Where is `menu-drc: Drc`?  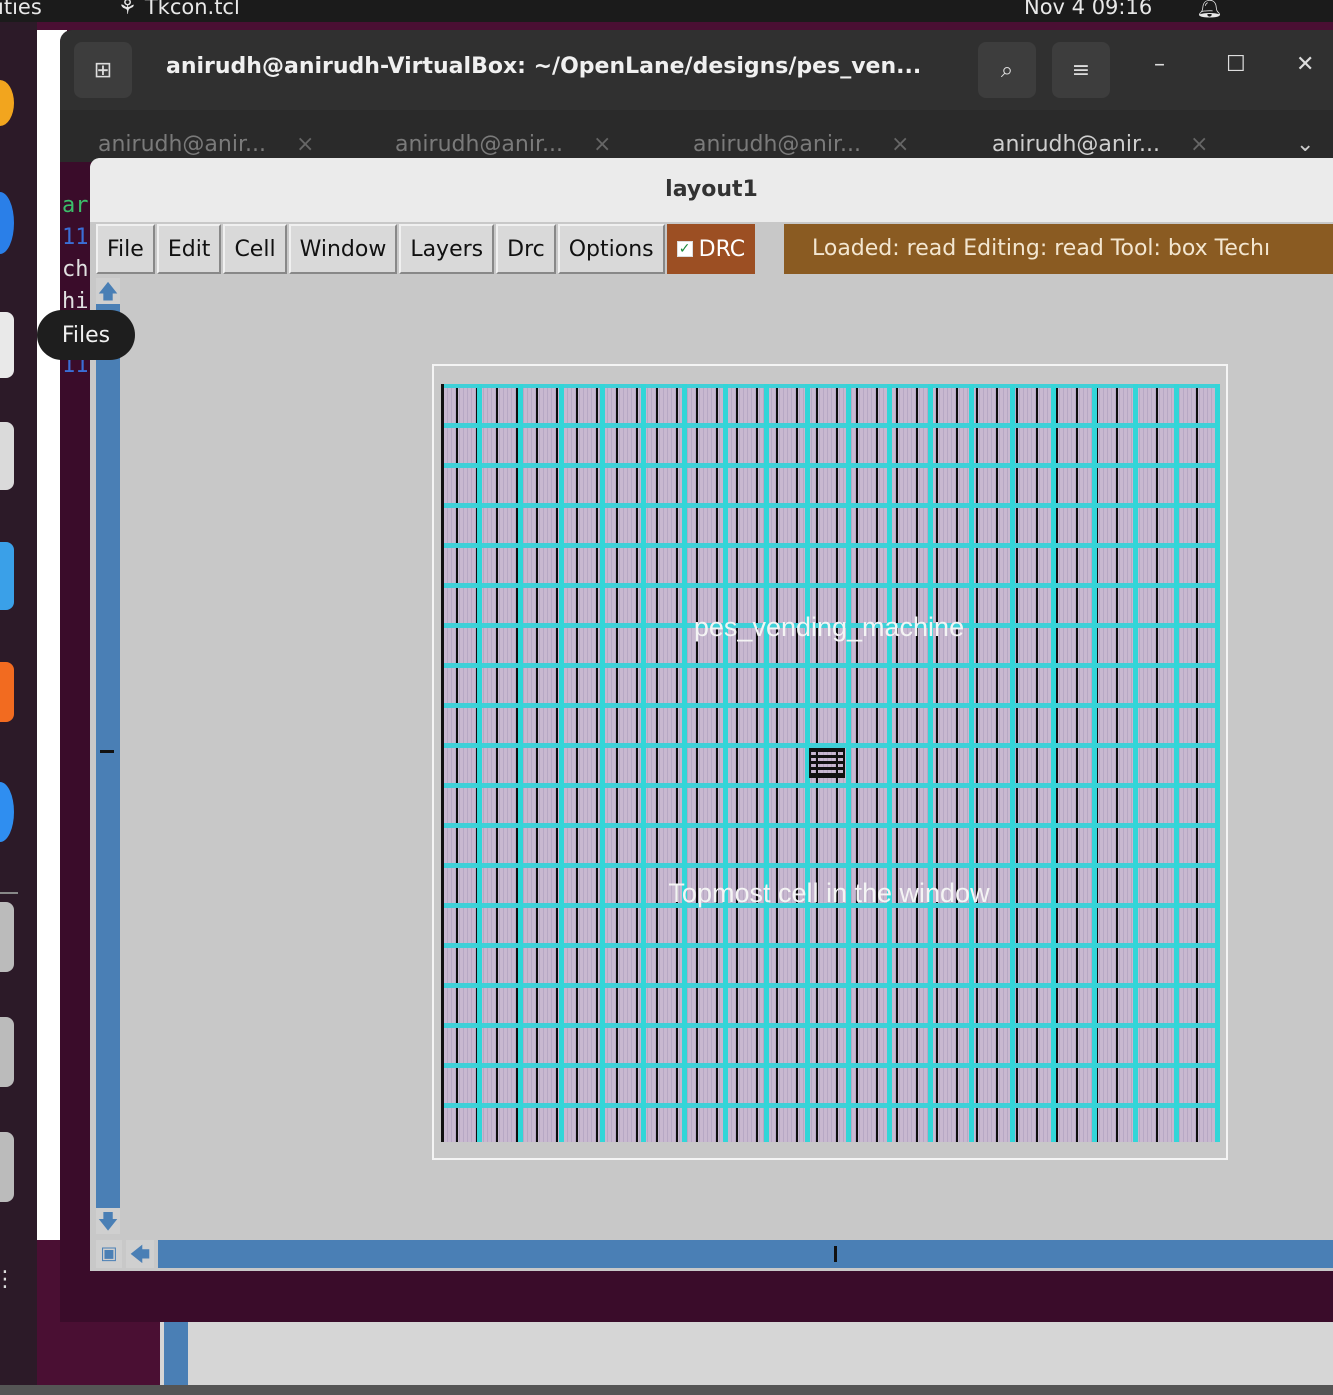 menu-drc: Drc is located at coordinates (526, 249).